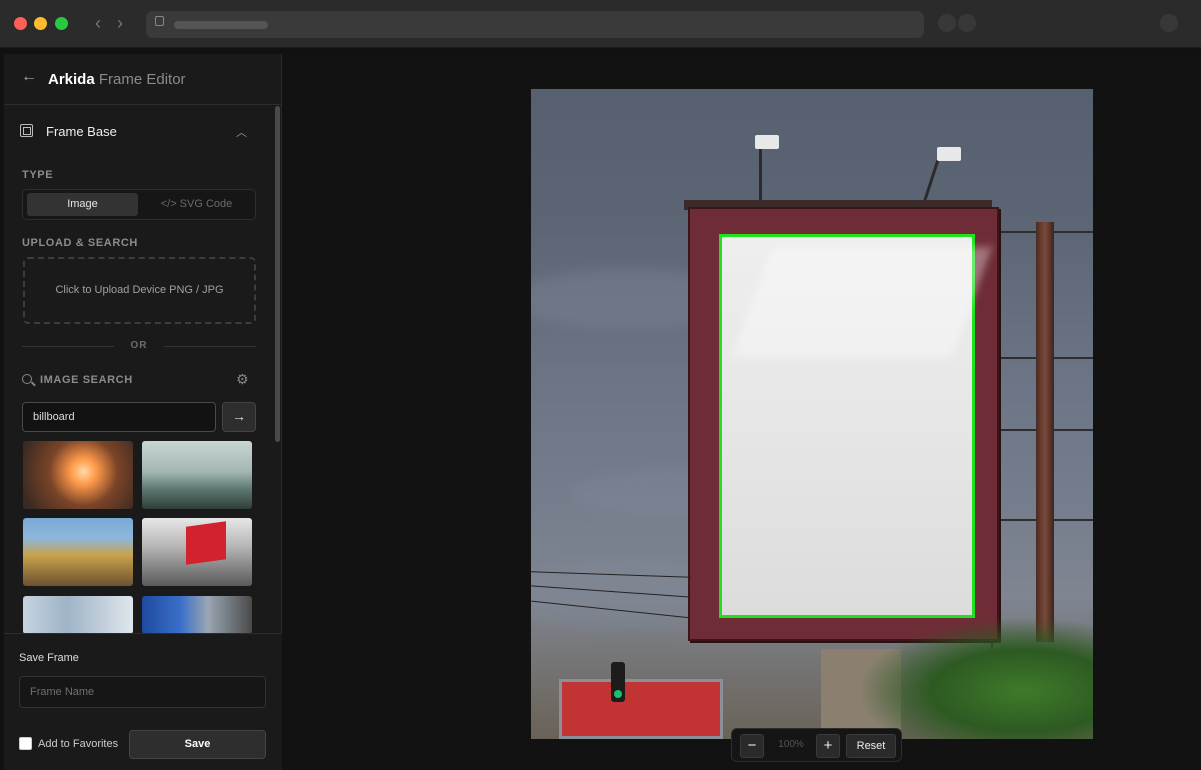  Describe the element at coordinates (791, 744) in the screenshot. I see `zoom-level: 100%` at that location.